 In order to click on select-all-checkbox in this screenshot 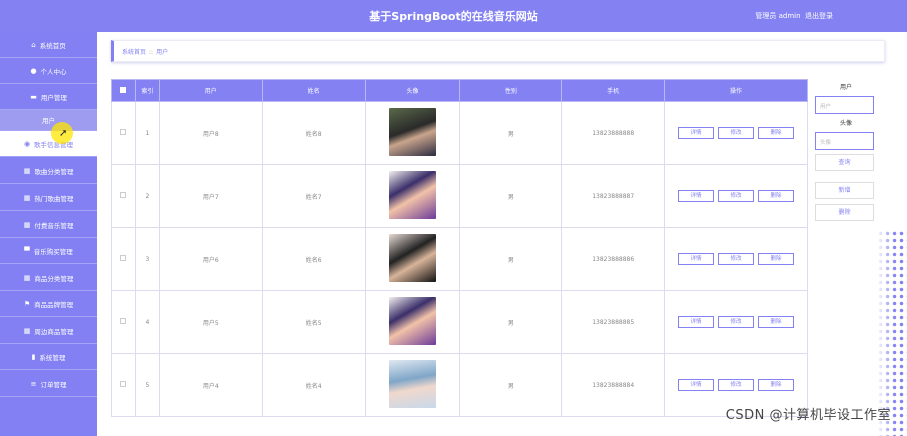, I will do `click(123, 89)`.